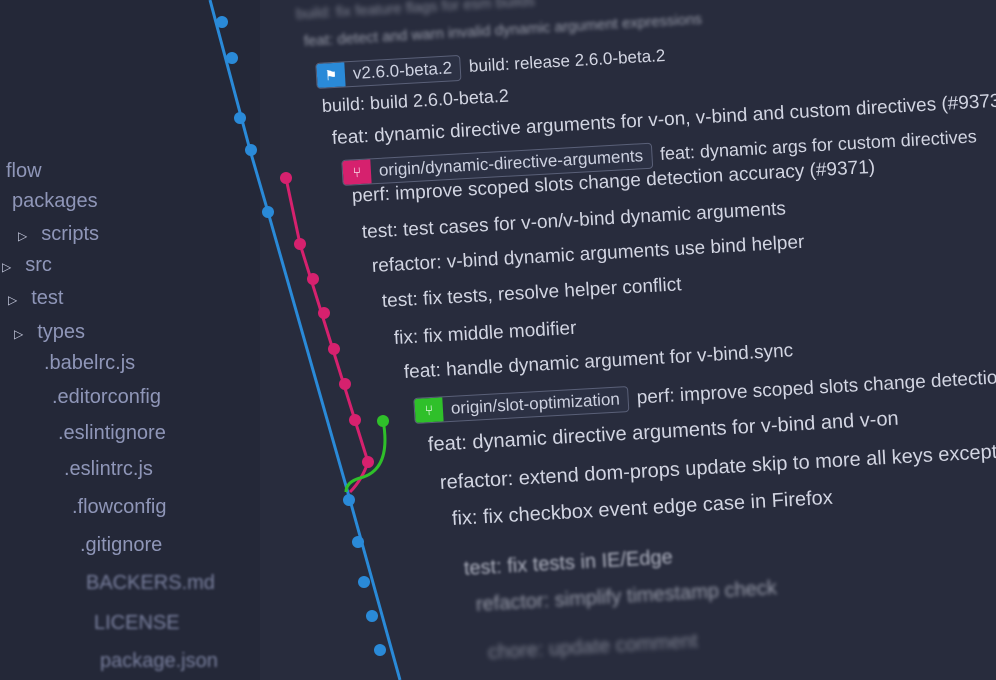  I want to click on sidebar-item-label: .eslintignore, so click(112, 433).